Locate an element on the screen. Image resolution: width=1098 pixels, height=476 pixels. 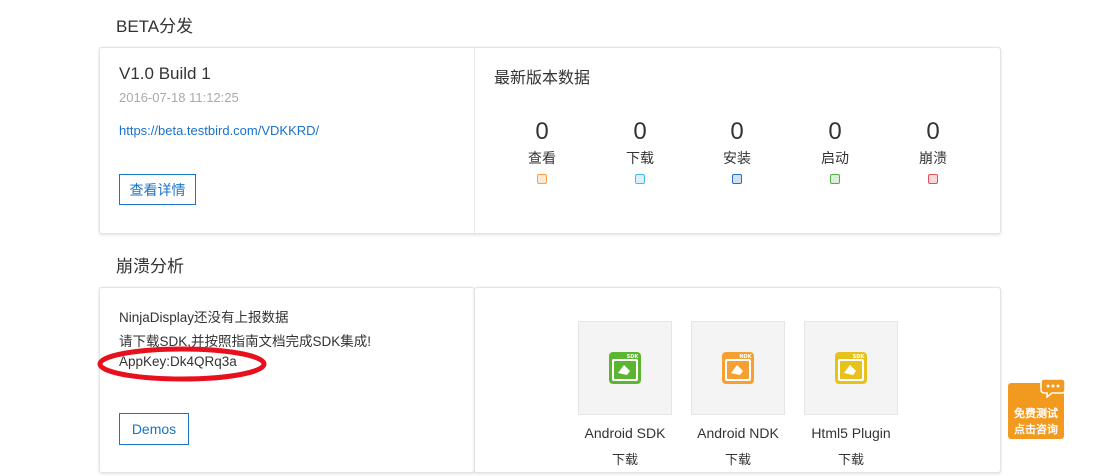
float-line1: 免费测试 is located at coordinates (1036, 414).